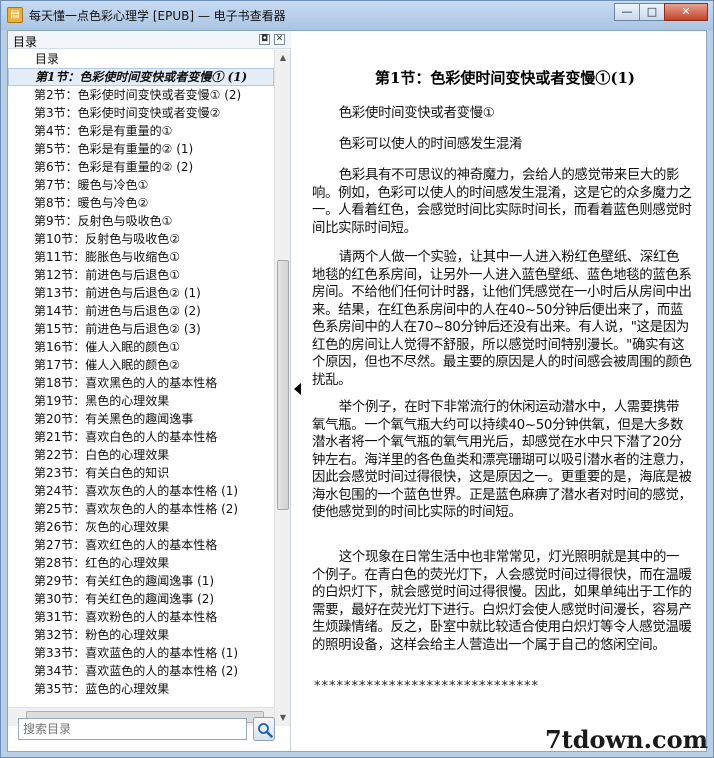 The image size is (714, 758). I want to click on toc-item: 第23节：有关白色的知识, so click(141, 473).